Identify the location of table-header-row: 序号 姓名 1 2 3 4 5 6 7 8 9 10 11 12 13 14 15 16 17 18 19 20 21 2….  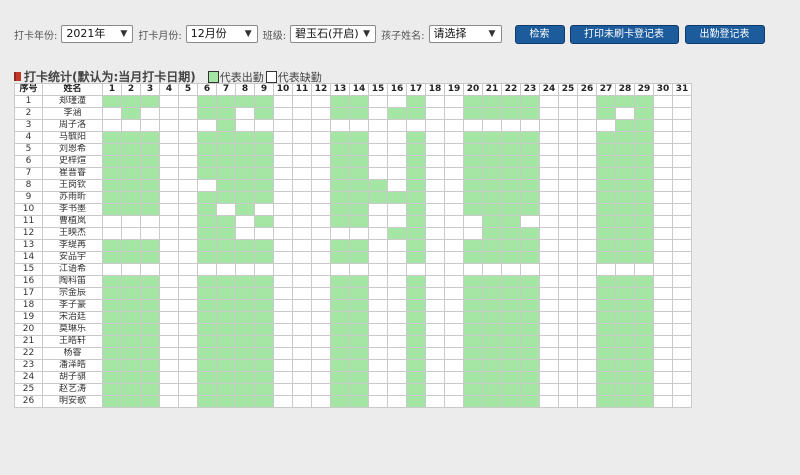
(353, 89).